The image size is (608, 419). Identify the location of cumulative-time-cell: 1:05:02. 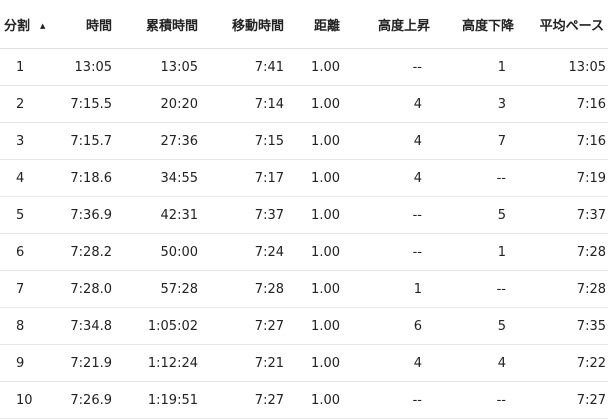
(159, 326).